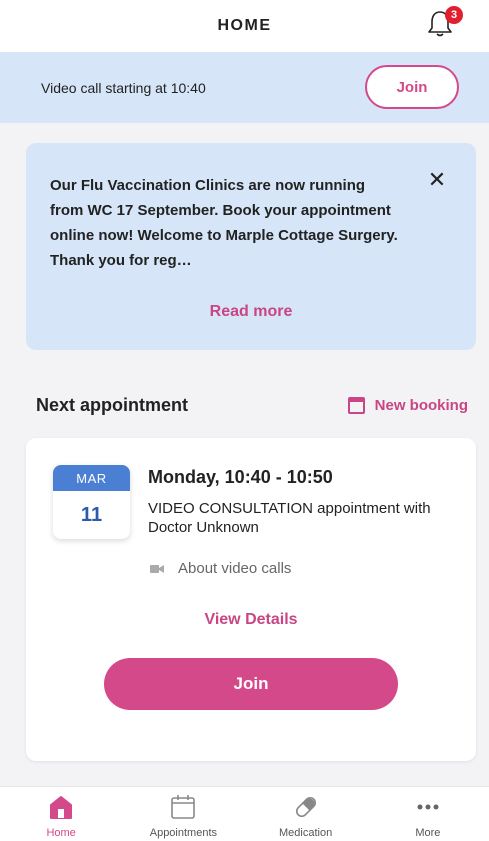 The width and height of the screenshot is (489, 841). What do you see at coordinates (91, 502) in the screenshot?
I see `date-tile: MAR 11` at bounding box center [91, 502].